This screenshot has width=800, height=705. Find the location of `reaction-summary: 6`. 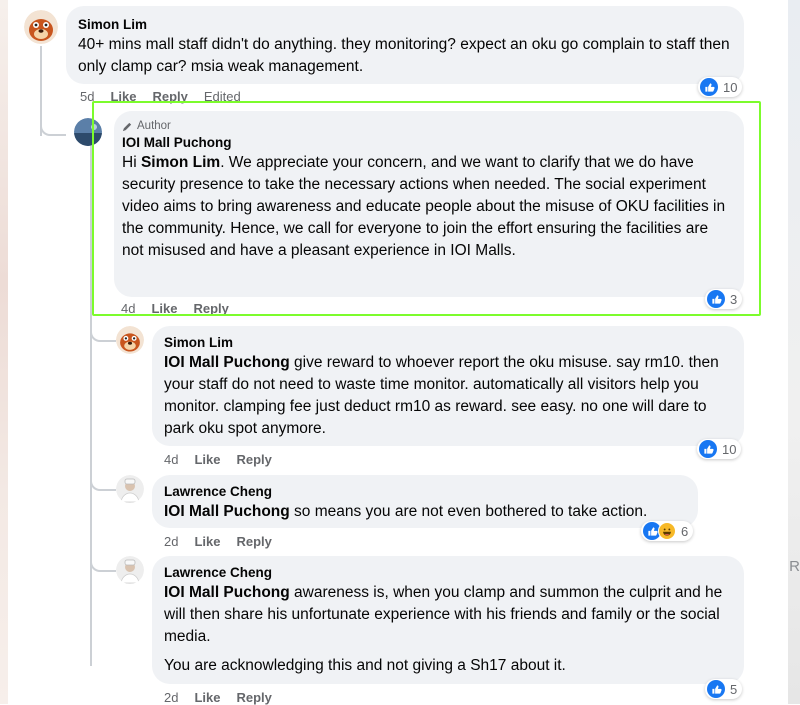

reaction-summary: 6 is located at coordinates (667, 531).